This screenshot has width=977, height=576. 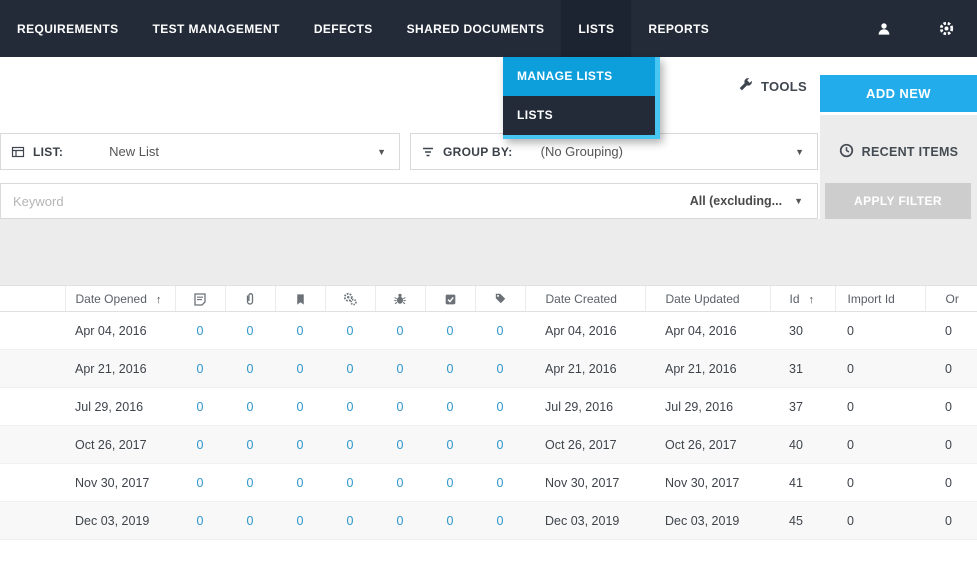 What do you see at coordinates (399, 298) in the screenshot?
I see `header-defects` at bounding box center [399, 298].